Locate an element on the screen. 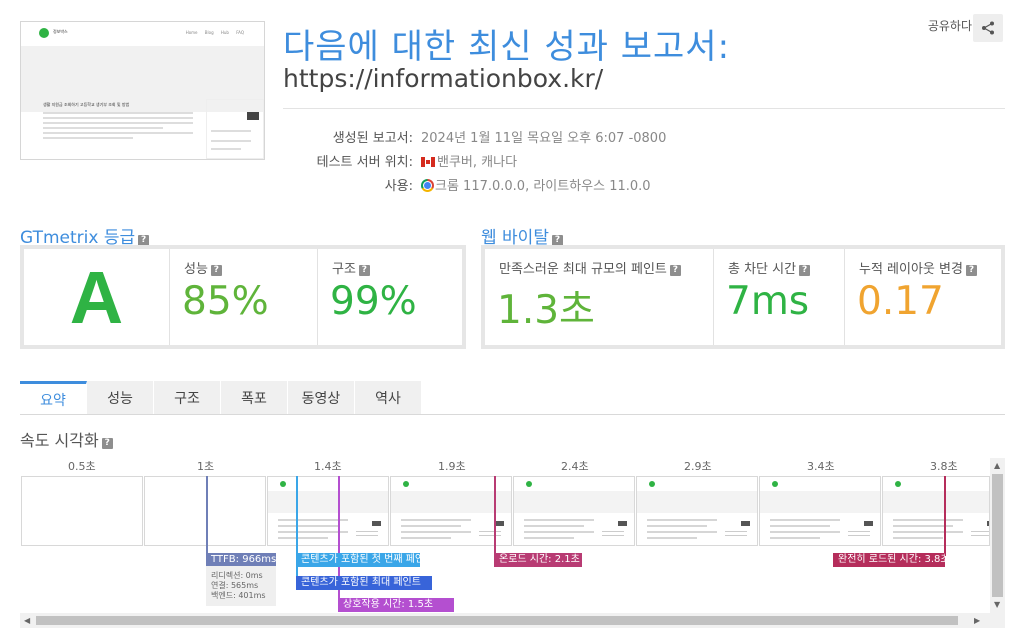 Image resolution: width=1024 pixels, height=641 pixels. fully-loaded-tag: 완전히 로드된 시간: 3.8초 is located at coordinates (889, 560).